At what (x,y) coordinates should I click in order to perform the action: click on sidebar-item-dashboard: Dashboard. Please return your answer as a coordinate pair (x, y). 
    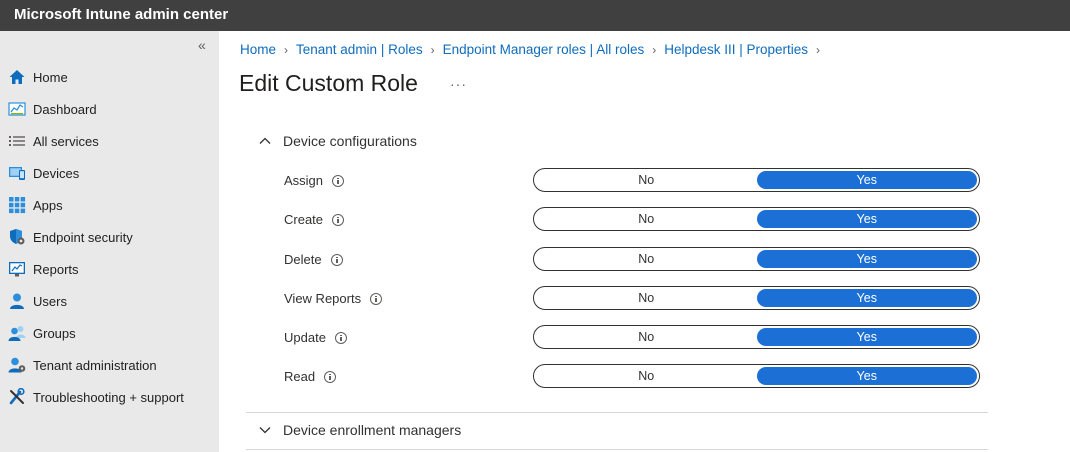
    Looking at the image, I should click on (109, 109).